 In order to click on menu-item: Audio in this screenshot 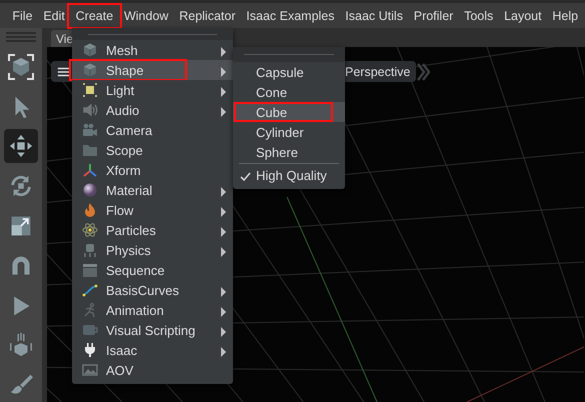, I will do `click(152, 110)`.